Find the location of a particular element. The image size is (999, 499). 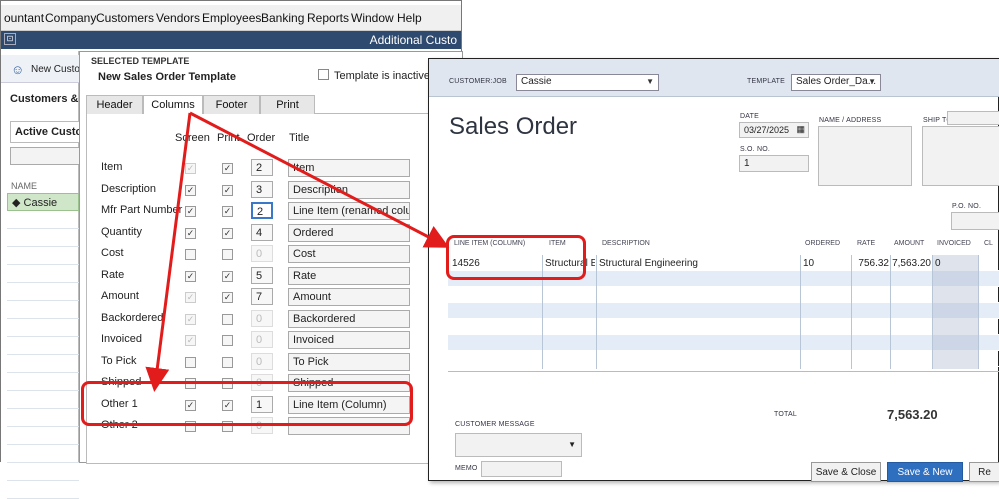

col-amount: AMOUNT is located at coordinates (909, 243).